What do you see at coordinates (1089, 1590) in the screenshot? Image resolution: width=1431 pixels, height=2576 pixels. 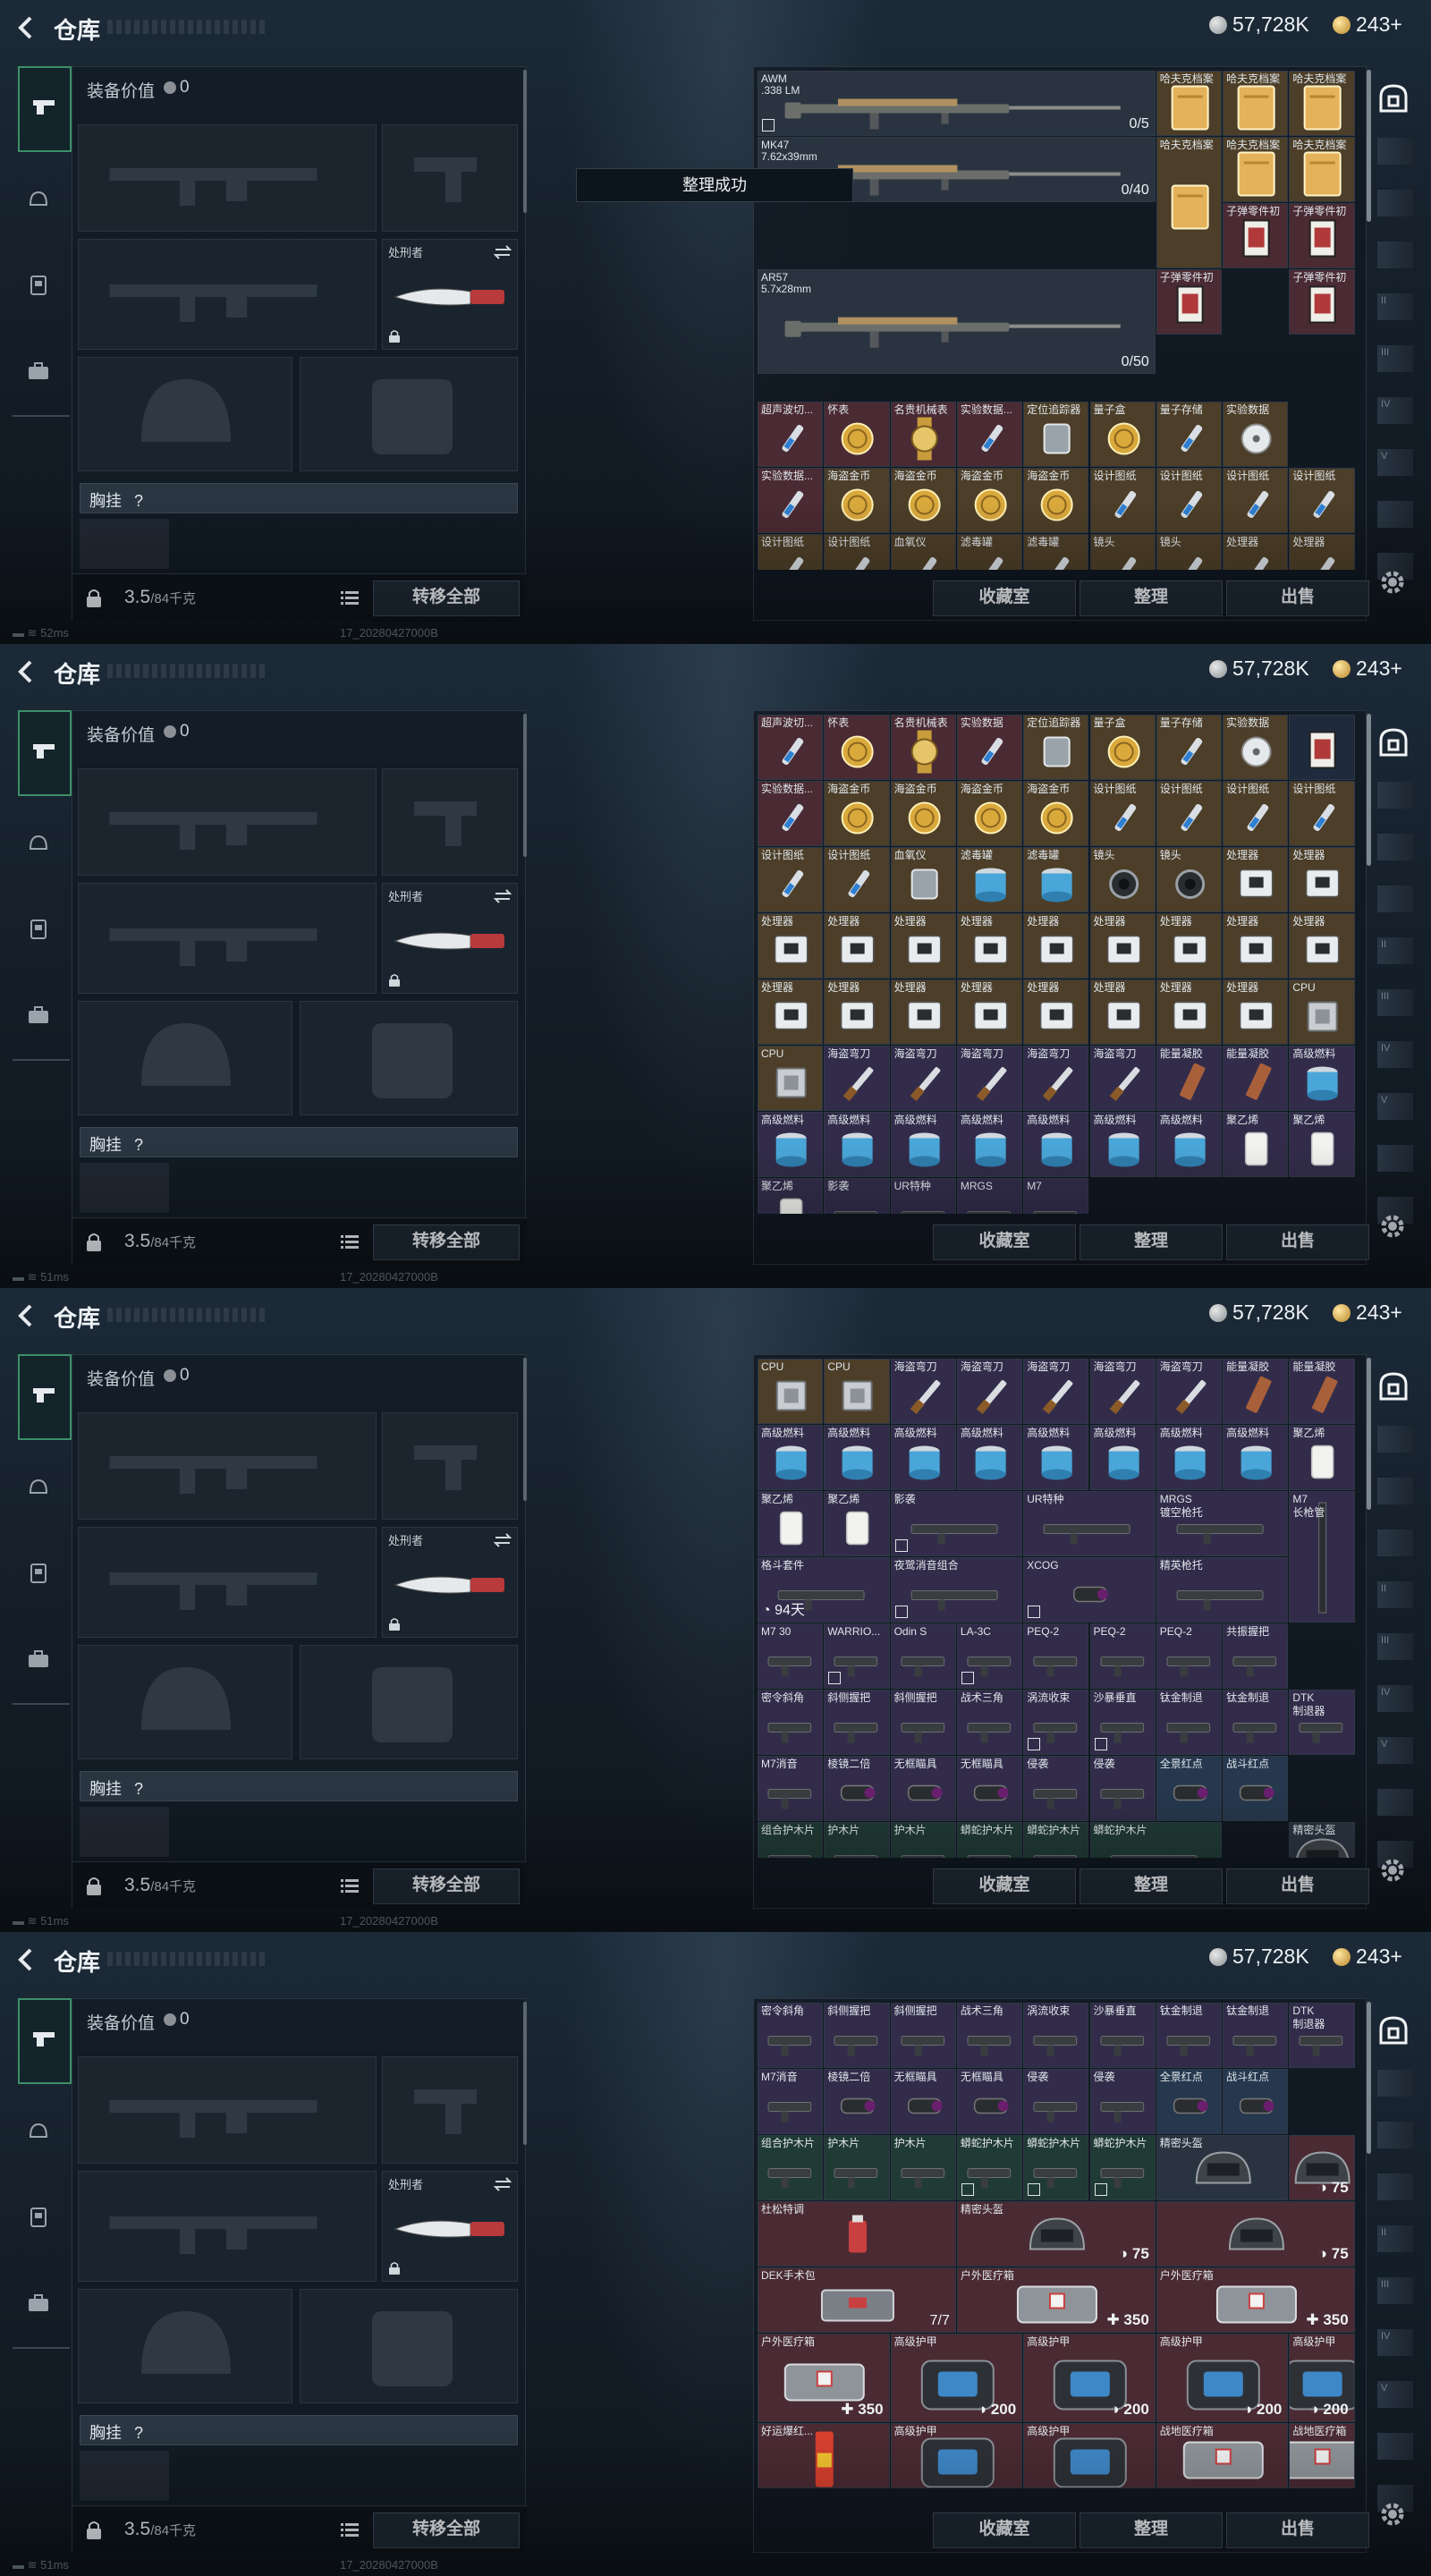 I see `stash-item: XCOG` at bounding box center [1089, 1590].